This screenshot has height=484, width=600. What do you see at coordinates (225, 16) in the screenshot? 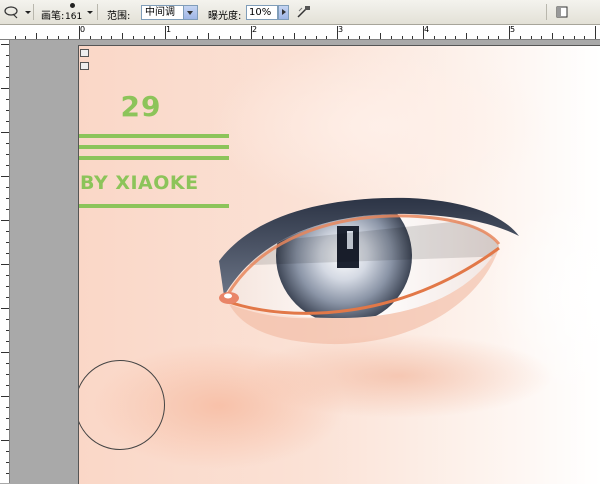
I see `exposure-label: 曝光度:` at bounding box center [225, 16].